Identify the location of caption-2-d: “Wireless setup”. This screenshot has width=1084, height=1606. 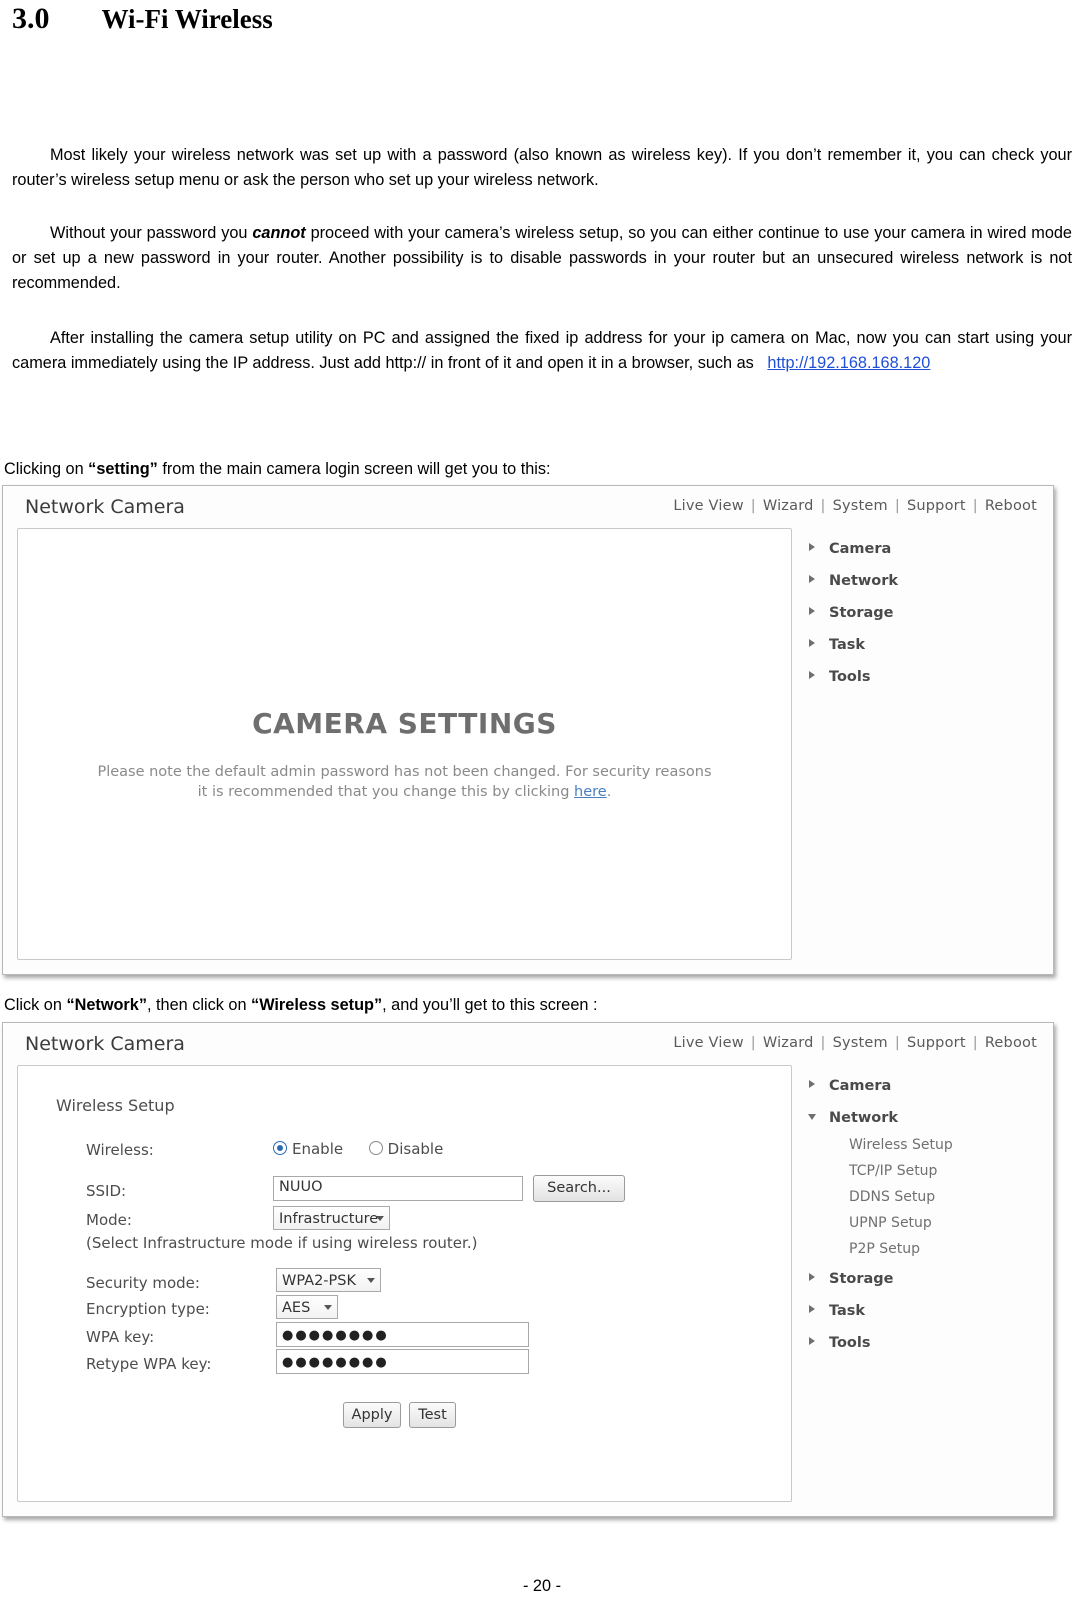
(317, 1005).